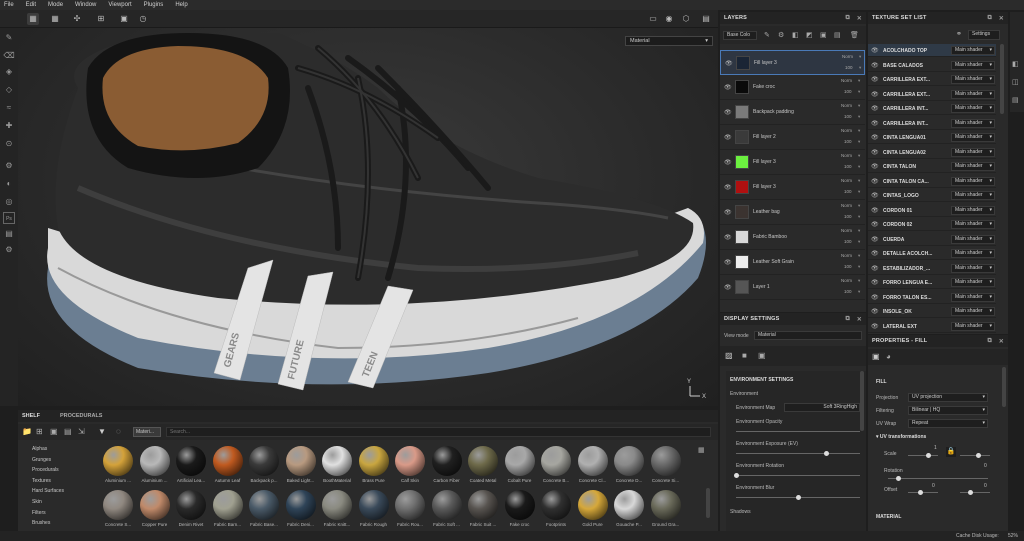  What do you see at coordinates (1015, 100) in the screenshot?
I see `panel-icon-3: ▤` at bounding box center [1015, 100].